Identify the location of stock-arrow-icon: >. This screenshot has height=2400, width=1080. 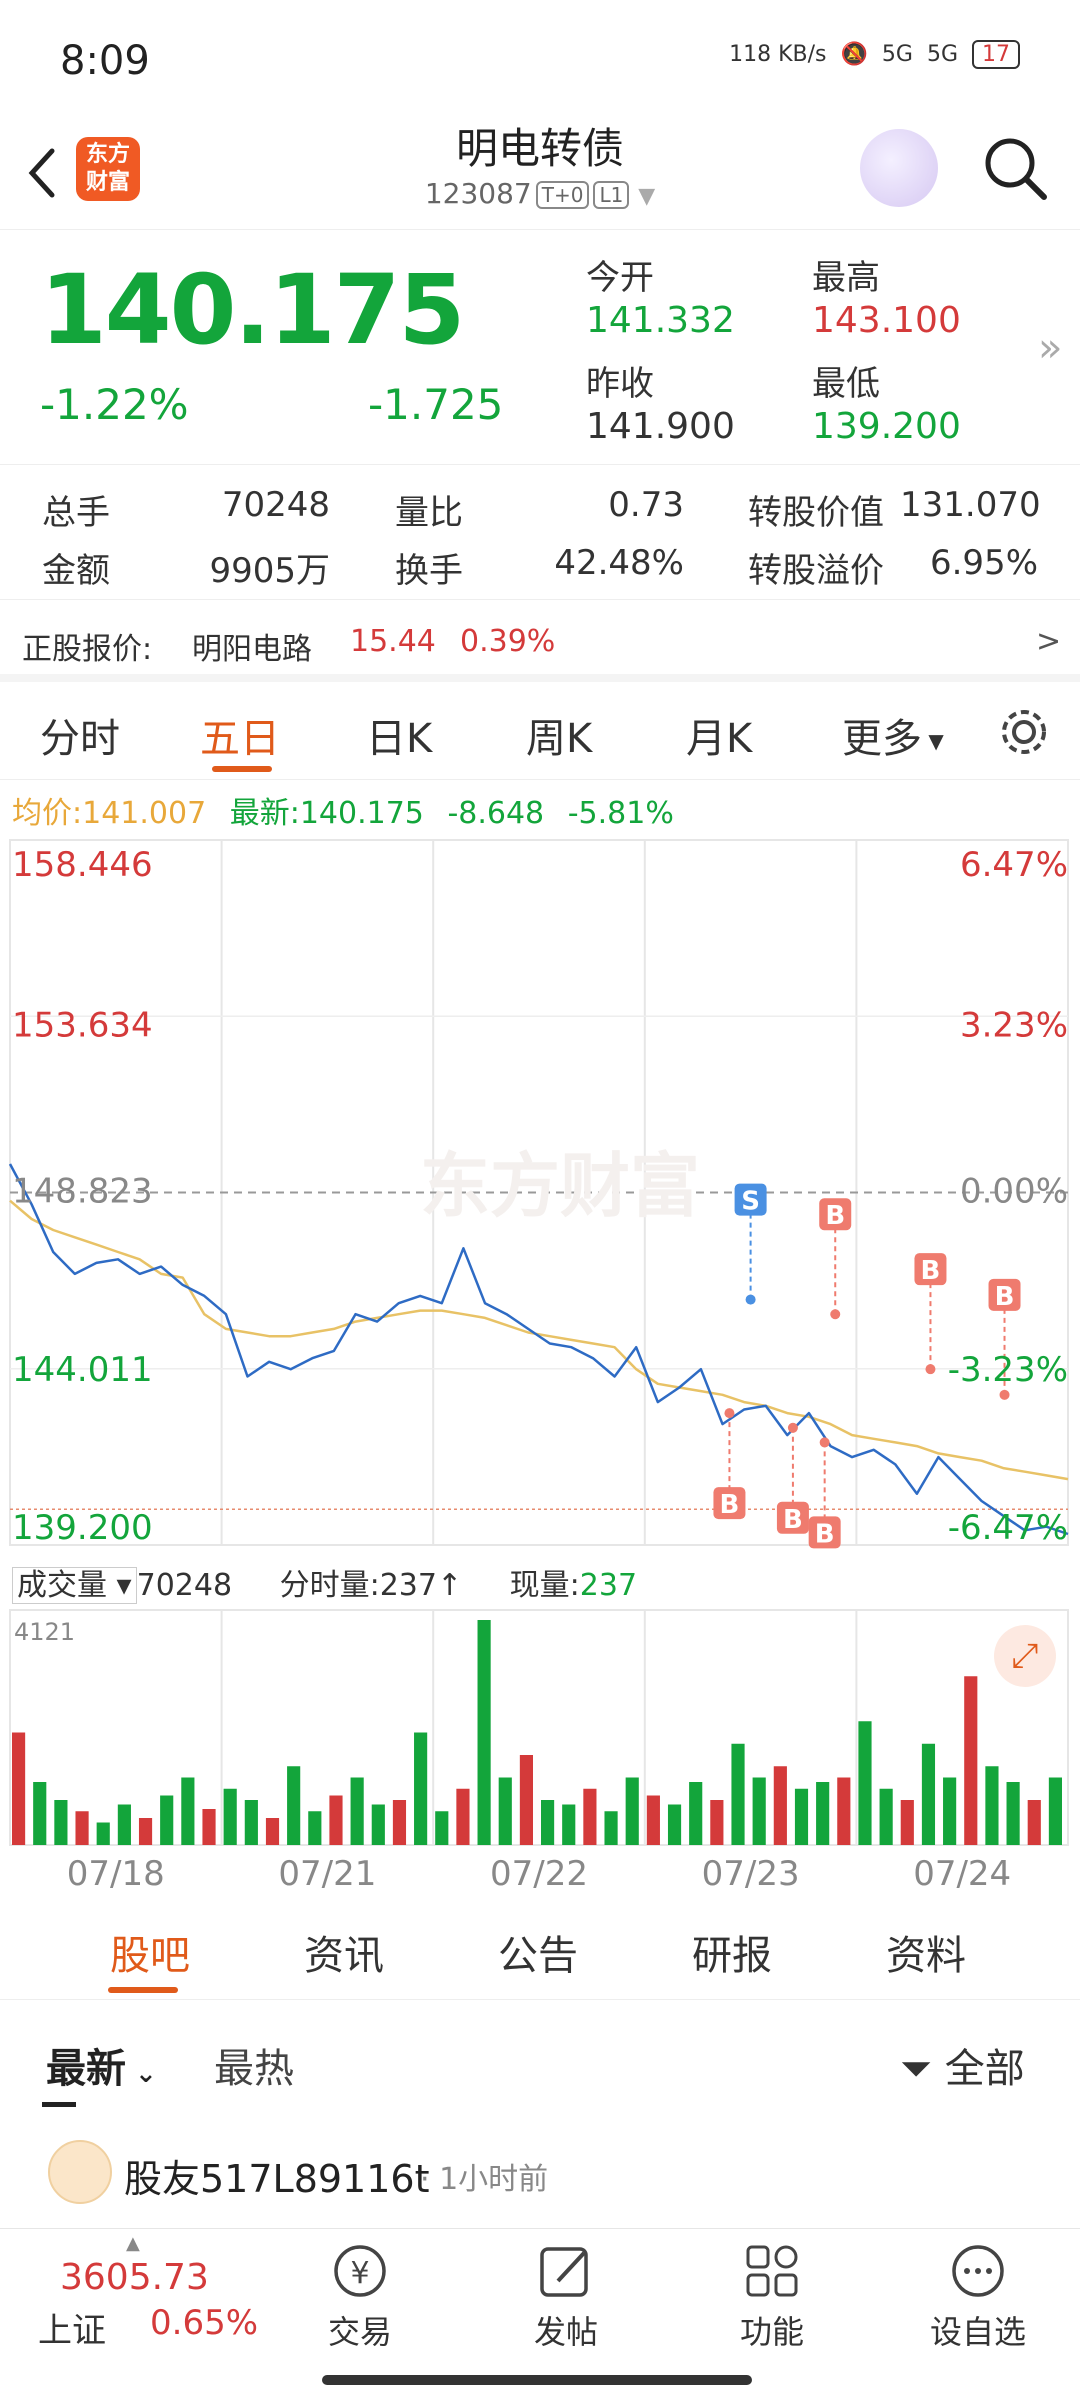
(1049, 641).